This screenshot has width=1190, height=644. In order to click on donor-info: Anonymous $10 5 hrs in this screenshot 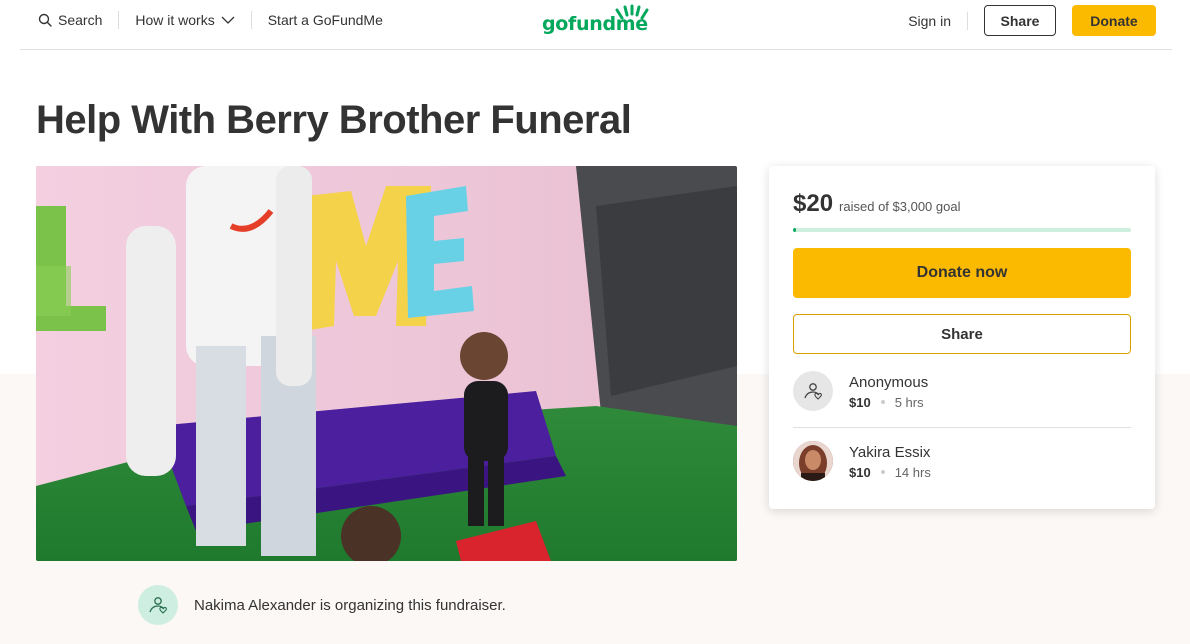, I will do `click(888, 391)`.